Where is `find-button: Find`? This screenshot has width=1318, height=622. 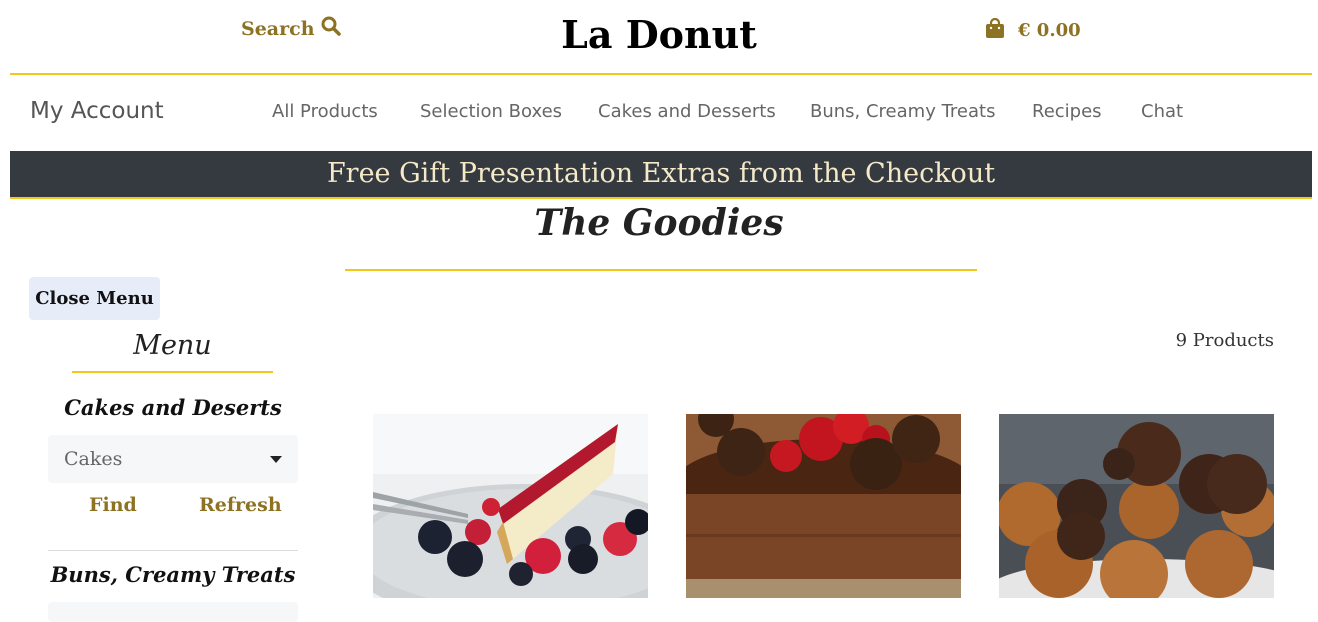
find-button: Find is located at coordinates (113, 505).